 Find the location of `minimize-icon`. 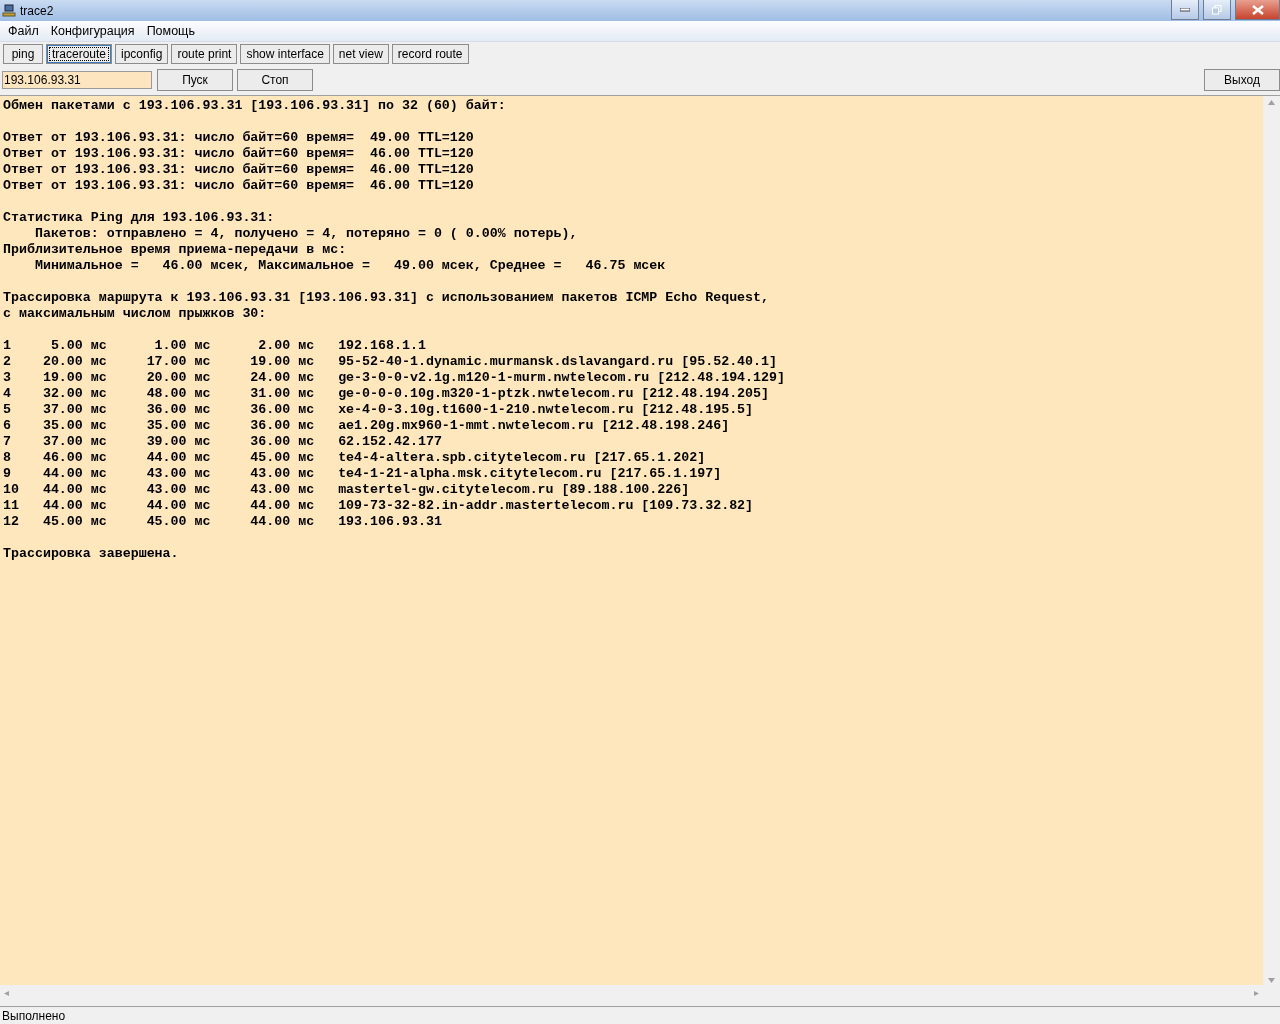

minimize-icon is located at coordinates (1185, 9).